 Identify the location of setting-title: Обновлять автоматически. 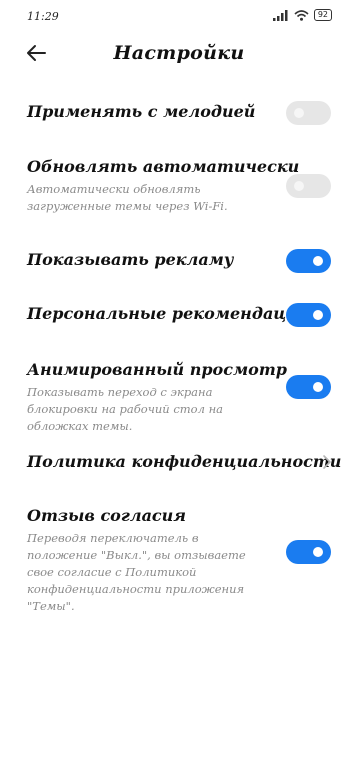
(163, 166).